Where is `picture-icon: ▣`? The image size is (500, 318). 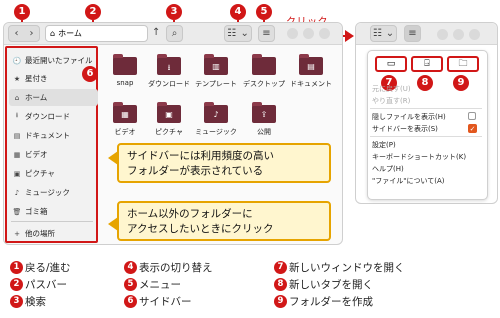
picture-icon: ▣ is located at coordinates (17, 173).